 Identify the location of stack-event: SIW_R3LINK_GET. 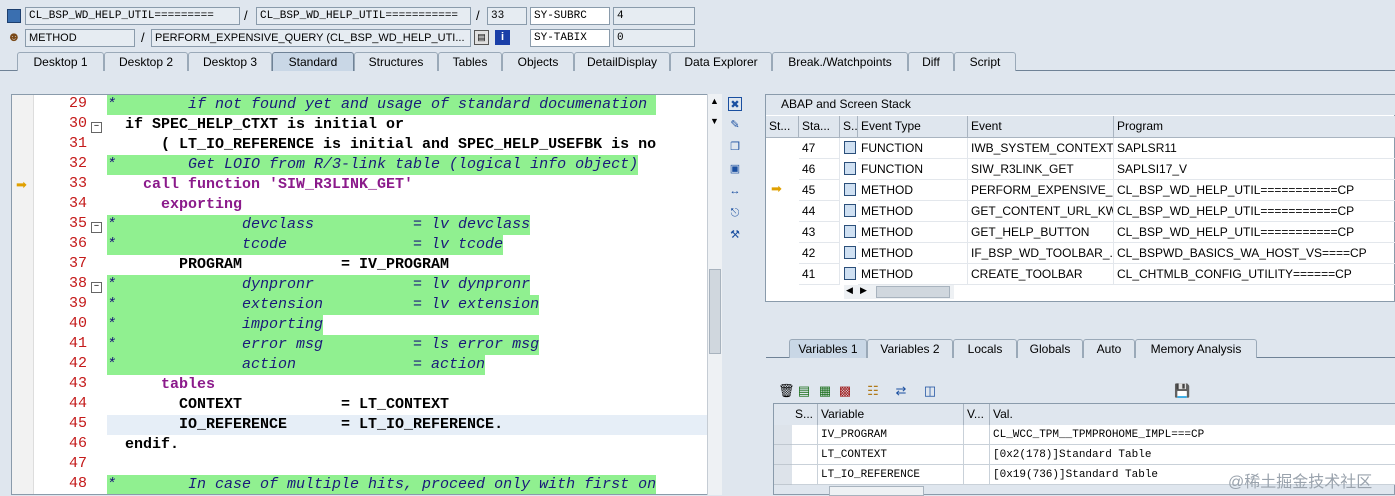
(1041, 169).